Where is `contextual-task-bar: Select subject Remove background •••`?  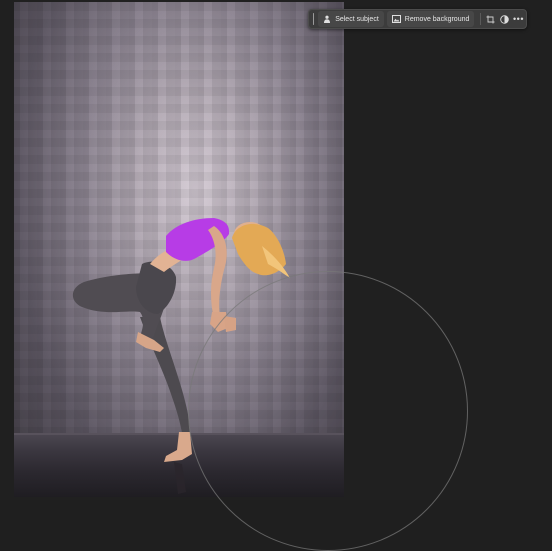 contextual-task-bar: Select subject Remove background ••• is located at coordinates (417, 19).